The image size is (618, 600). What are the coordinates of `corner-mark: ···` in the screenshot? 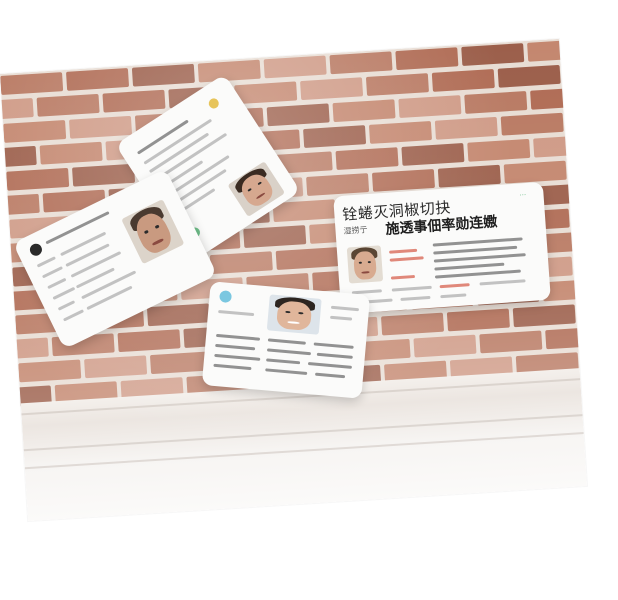 It's located at (523, 195).